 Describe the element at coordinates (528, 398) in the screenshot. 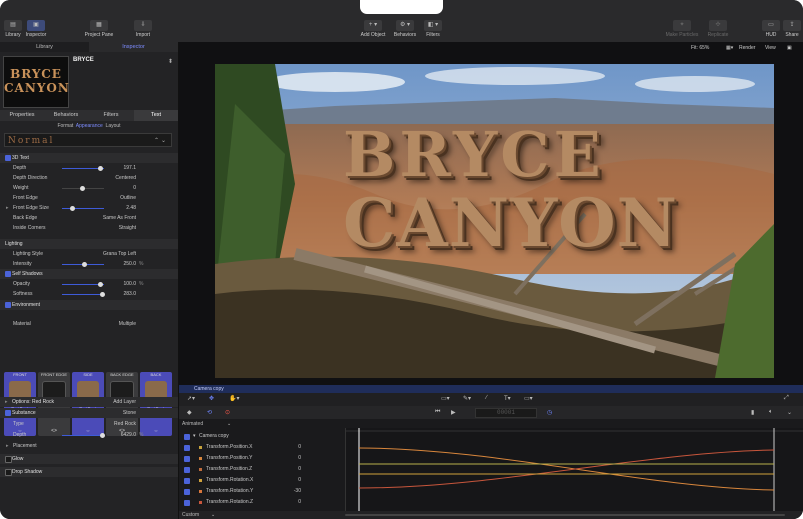

I see `mask-tool-icon: ▭▾` at that location.